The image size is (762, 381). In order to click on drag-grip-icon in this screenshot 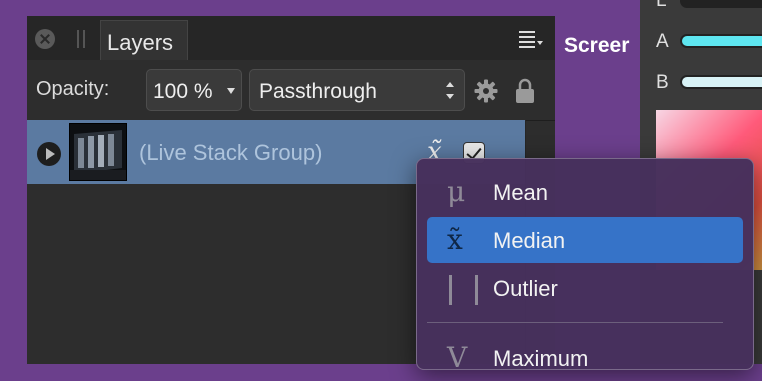, I will do `click(81, 39)`.